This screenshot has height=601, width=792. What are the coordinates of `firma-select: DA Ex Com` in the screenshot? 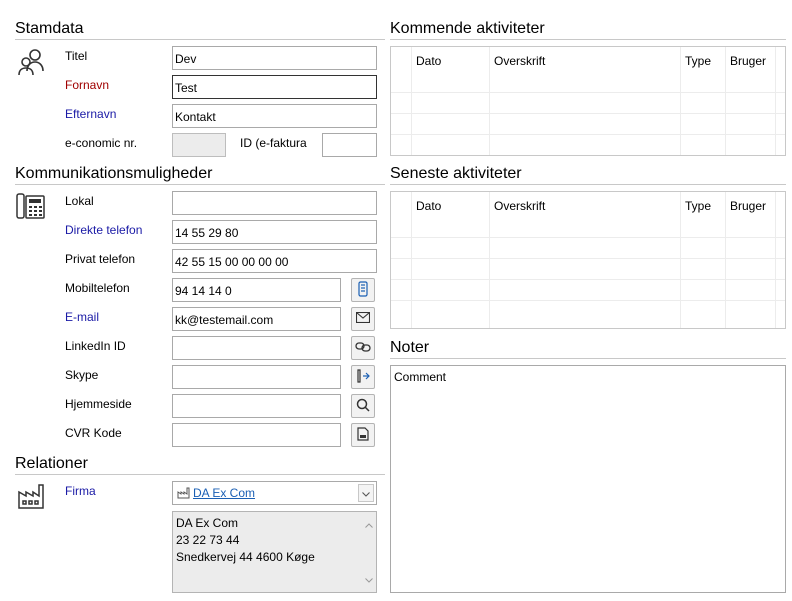 It's located at (274, 493).